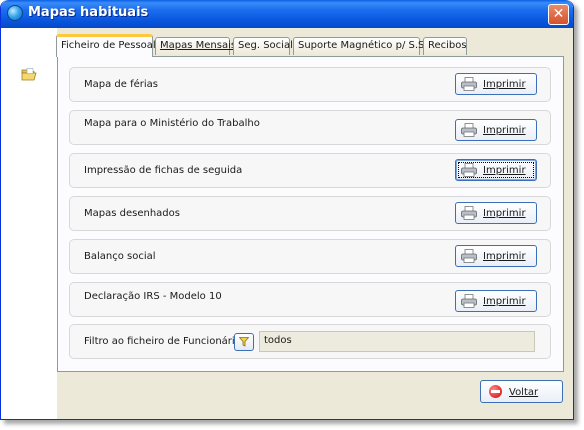 Image resolution: width=584 pixels, height=430 pixels. What do you see at coordinates (495, 391) in the screenshot?
I see `stop-icon` at bounding box center [495, 391].